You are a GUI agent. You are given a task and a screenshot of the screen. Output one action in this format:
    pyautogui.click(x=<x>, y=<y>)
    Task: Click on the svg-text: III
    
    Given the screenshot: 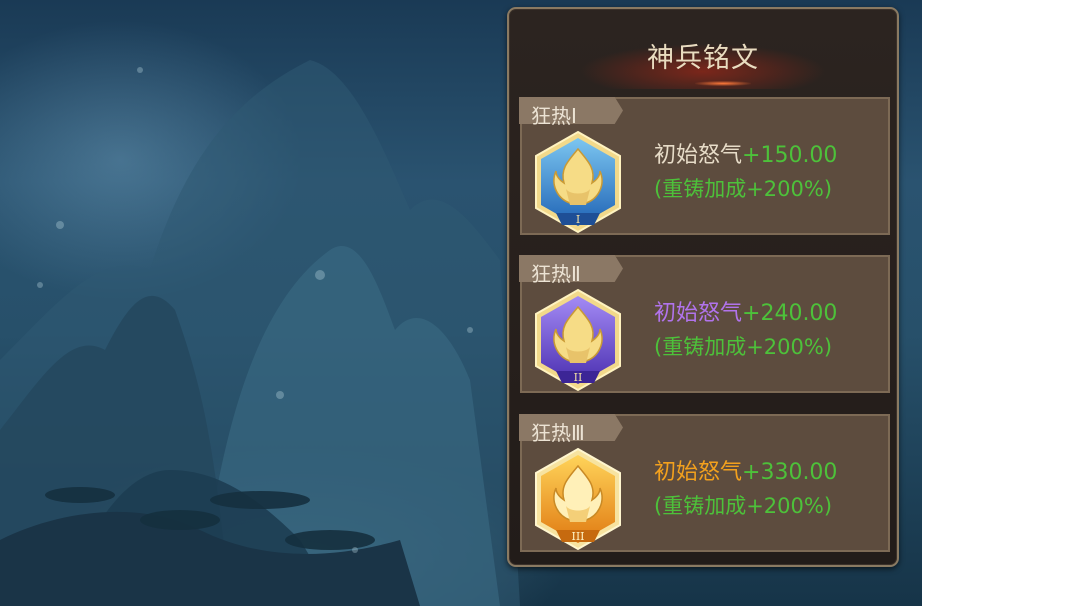 What is the action you would take?
    pyautogui.click(x=577, y=536)
    